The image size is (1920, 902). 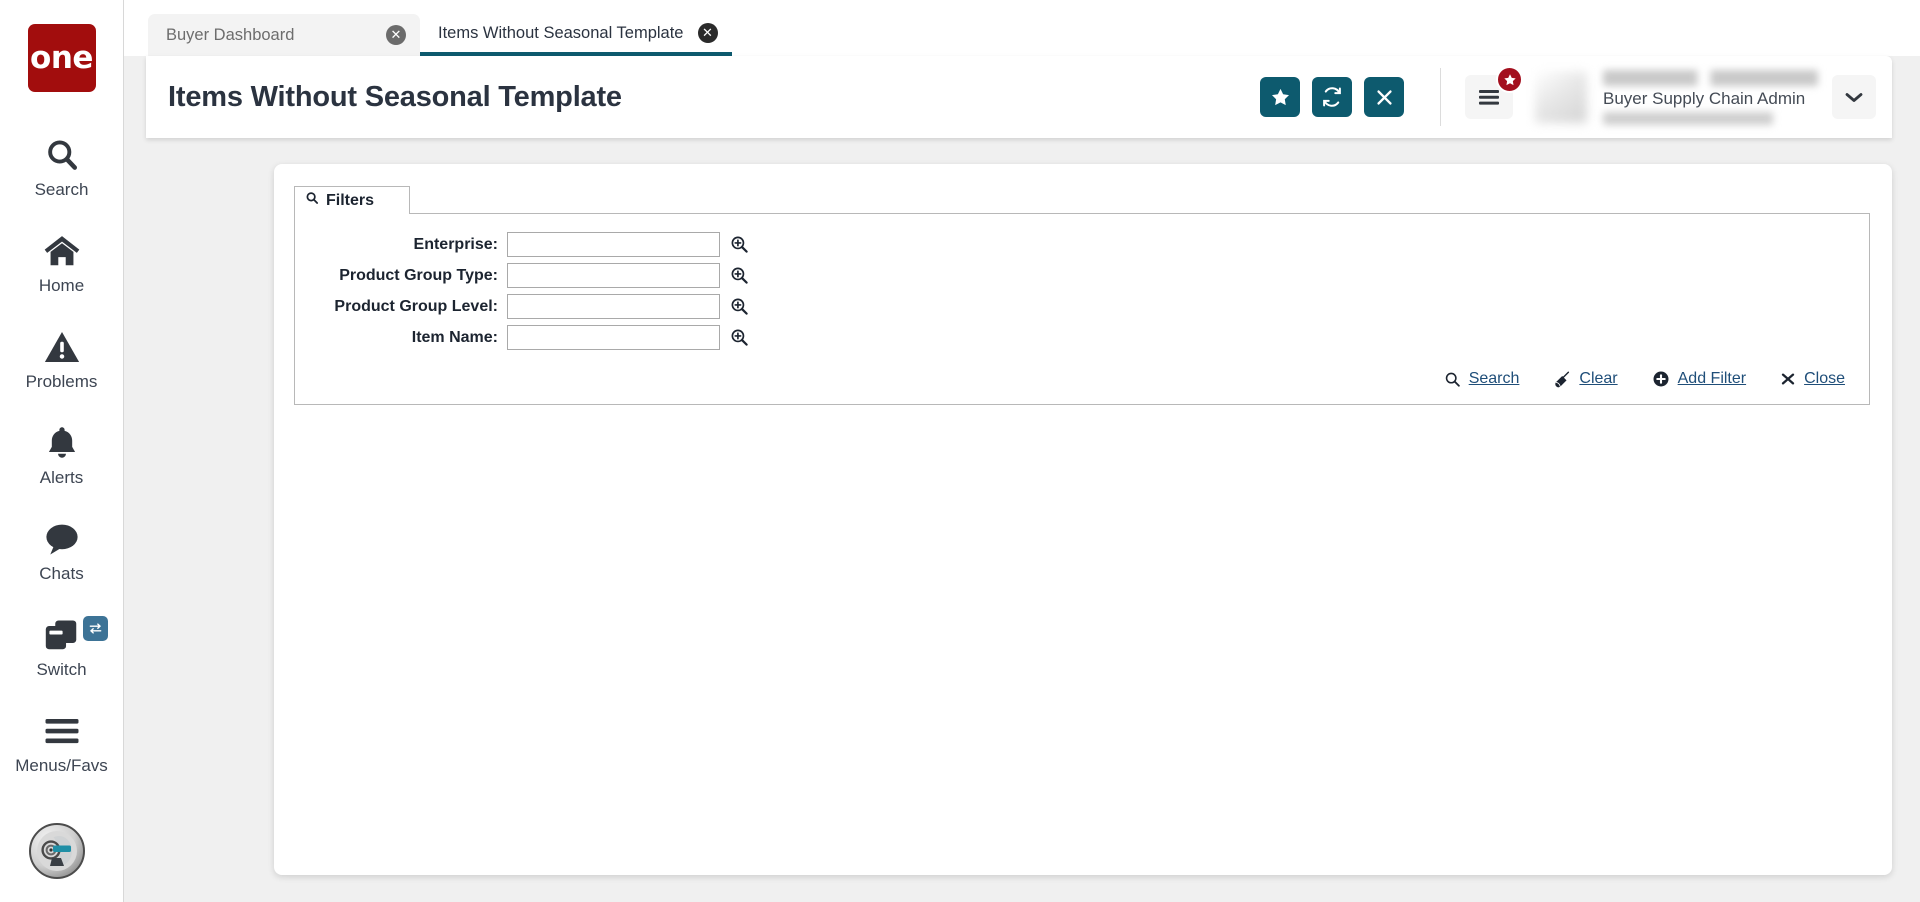 What do you see at coordinates (1082, 275) in the screenshot?
I see `filter-row-product-group-type: Product Group Type:` at bounding box center [1082, 275].